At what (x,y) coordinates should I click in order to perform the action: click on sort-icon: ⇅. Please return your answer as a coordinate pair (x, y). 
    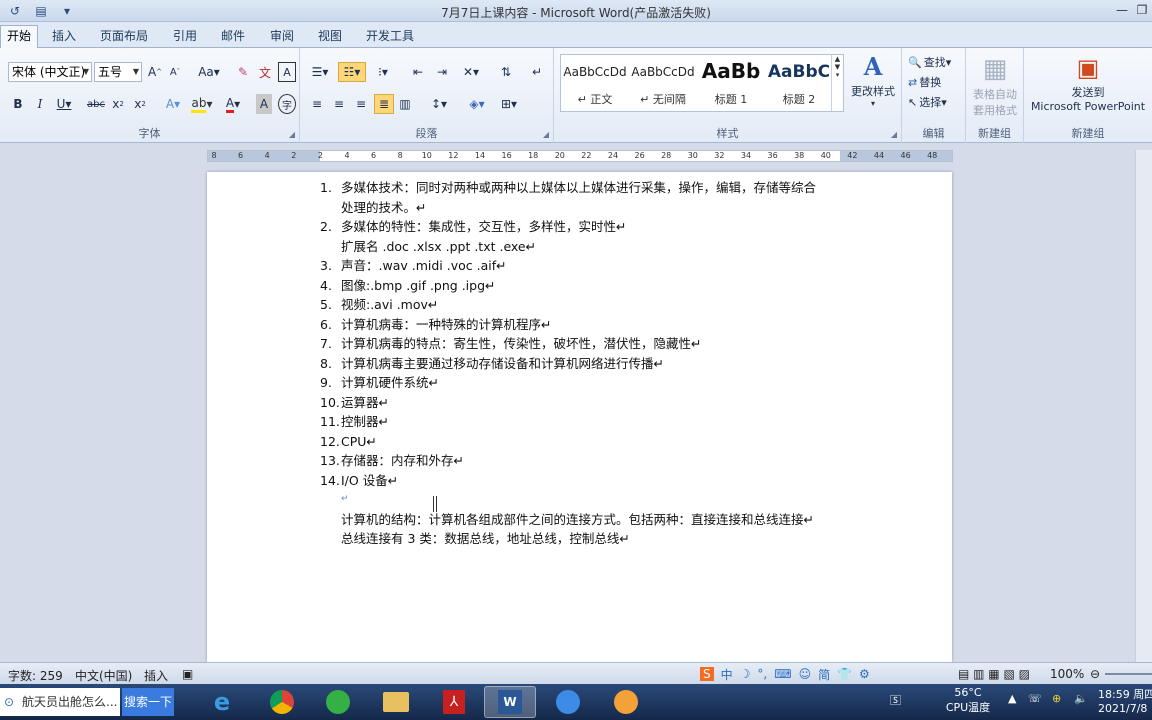
    Looking at the image, I should click on (506, 72).